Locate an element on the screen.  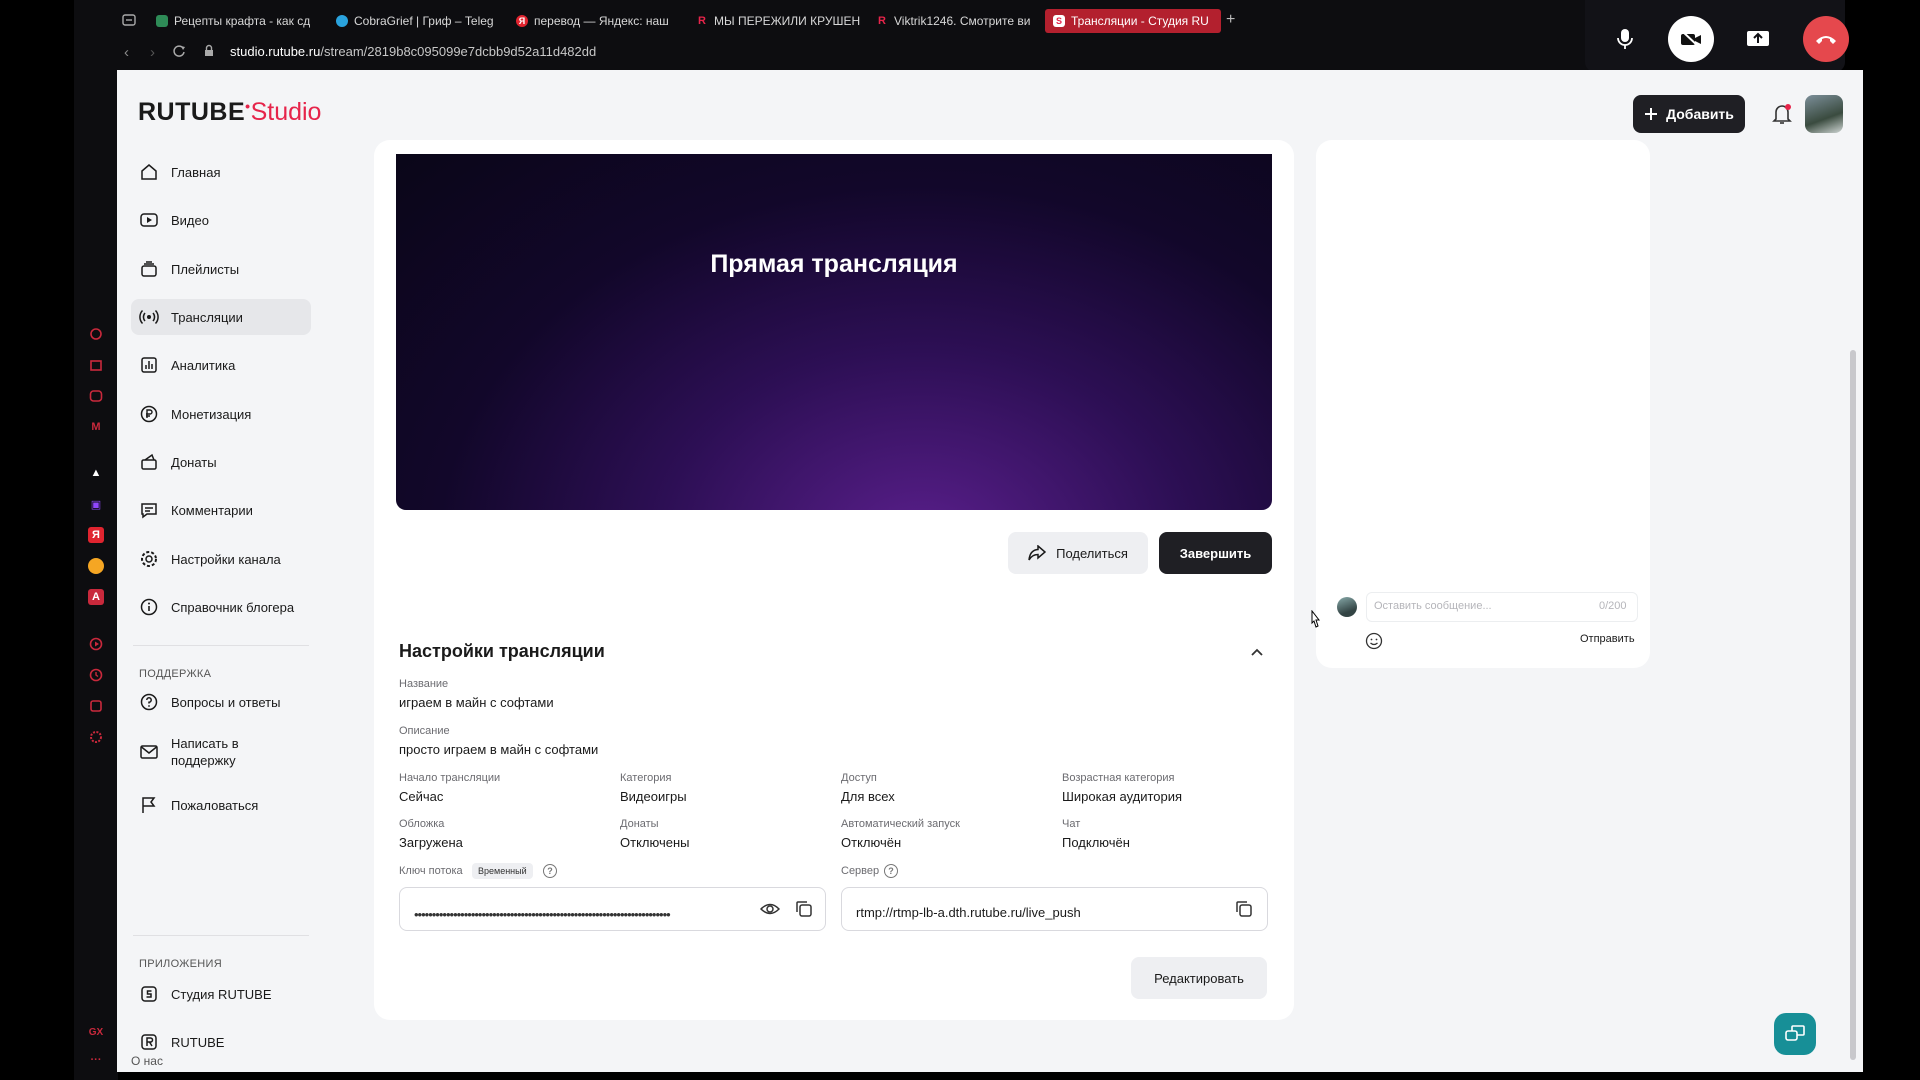
screen-share-button is located at coordinates (1758, 39).